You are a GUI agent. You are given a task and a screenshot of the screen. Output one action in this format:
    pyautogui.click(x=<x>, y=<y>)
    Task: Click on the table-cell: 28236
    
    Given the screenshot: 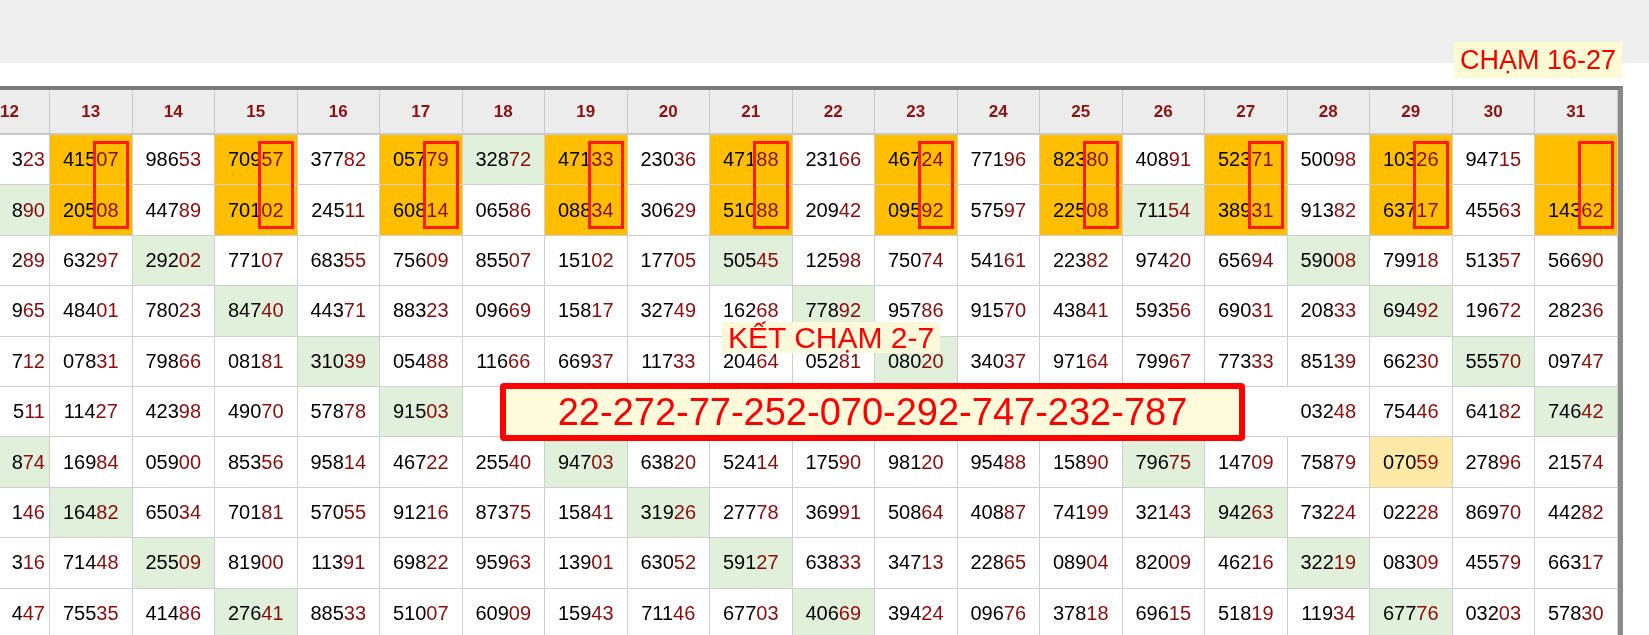 What is the action you would take?
    pyautogui.click(x=1576, y=311)
    